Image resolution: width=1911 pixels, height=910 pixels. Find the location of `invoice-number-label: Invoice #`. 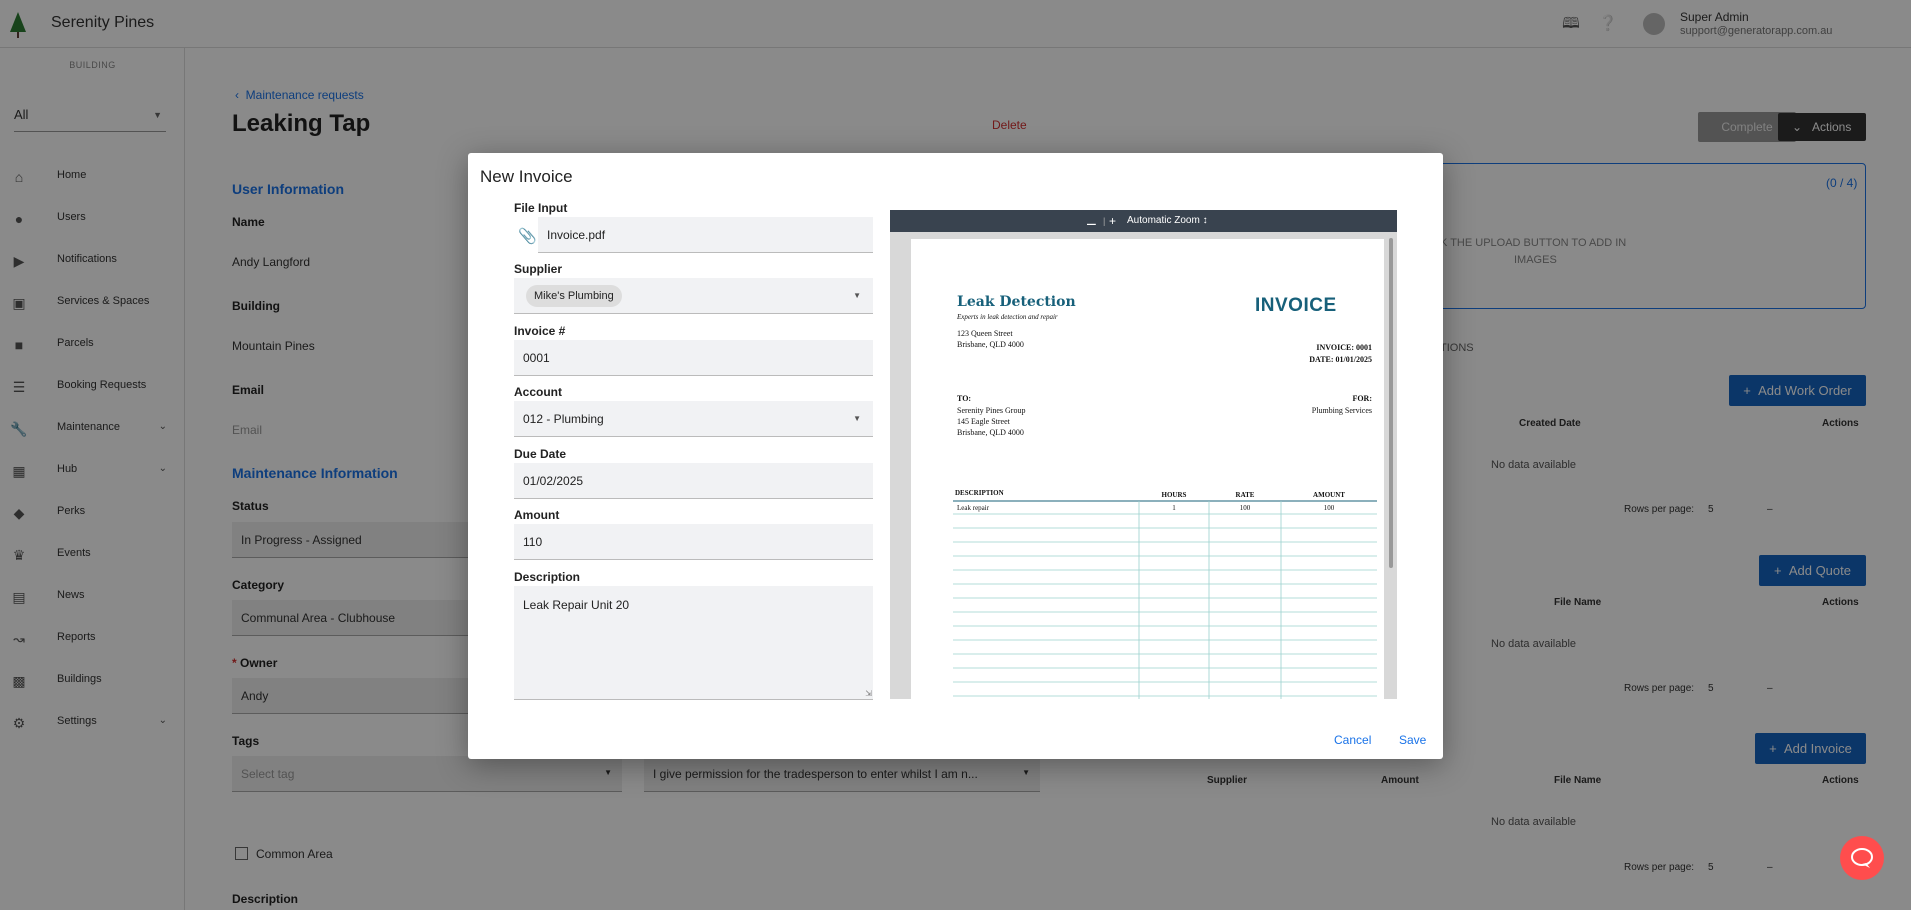

invoice-number-label: Invoice # is located at coordinates (540, 331).